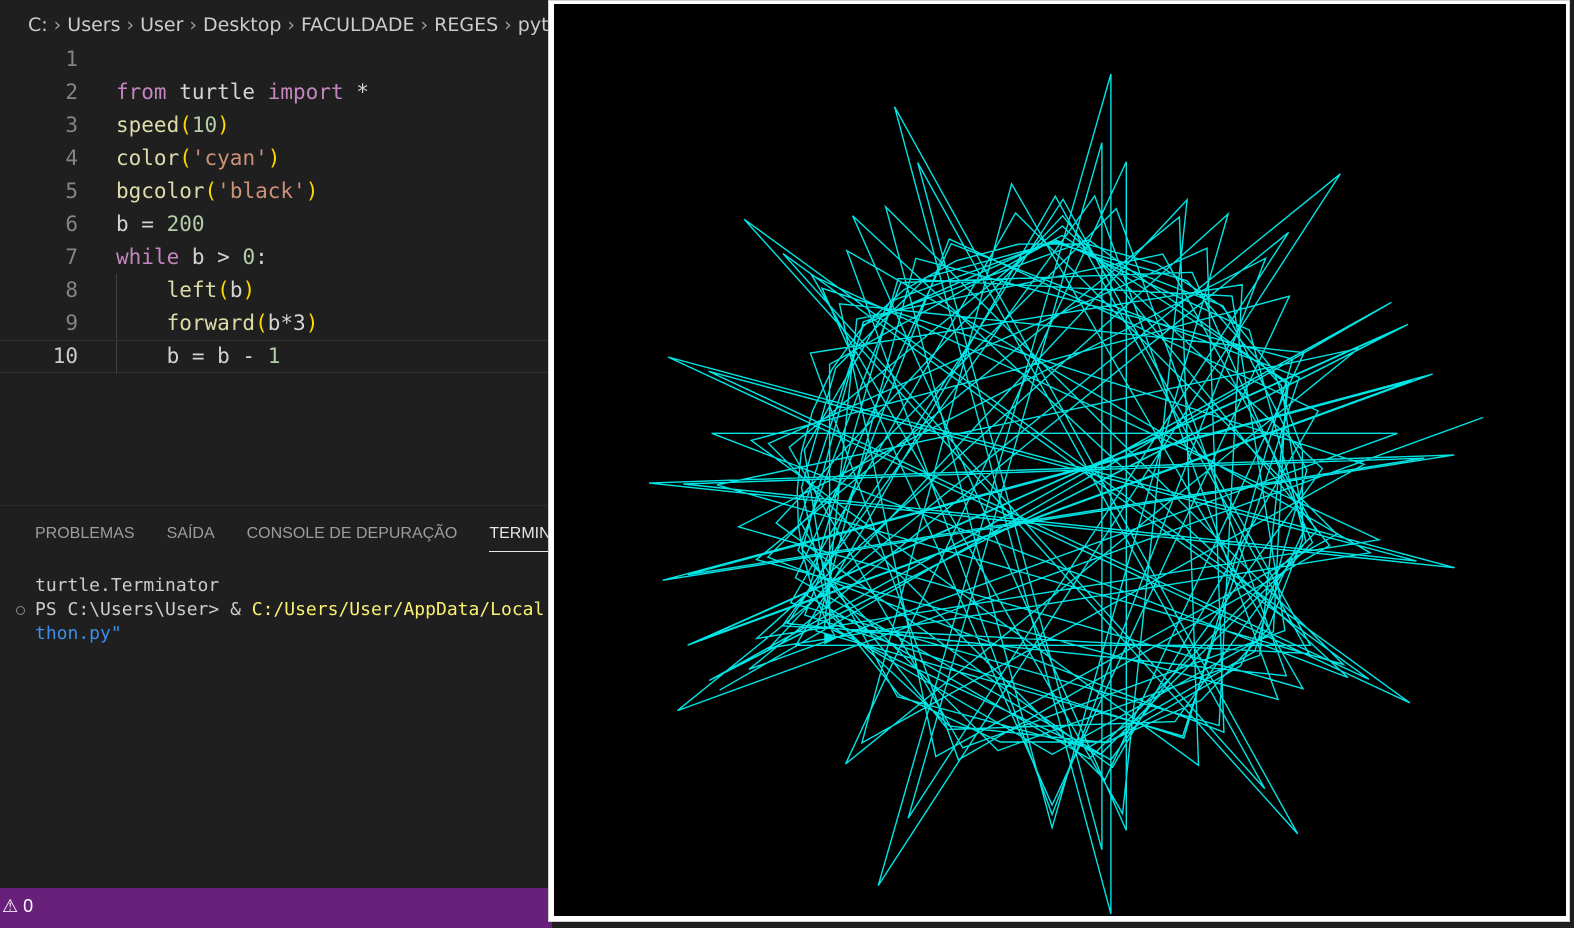 The height and width of the screenshot is (928, 1574). What do you see at coordinates (192, 290) in the screenshot?
I see `code-token: left` at bounding box center [192, 290].